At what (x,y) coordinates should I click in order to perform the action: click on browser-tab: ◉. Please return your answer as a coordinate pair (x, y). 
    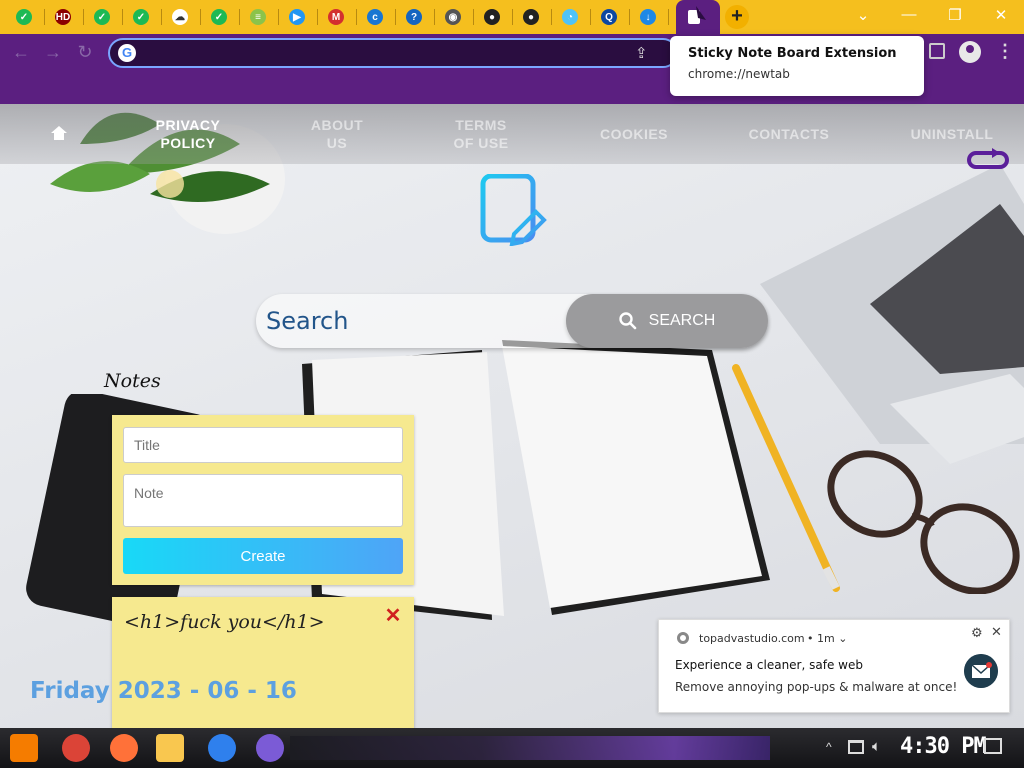
    Looking at the image, I should click on (453, 17).